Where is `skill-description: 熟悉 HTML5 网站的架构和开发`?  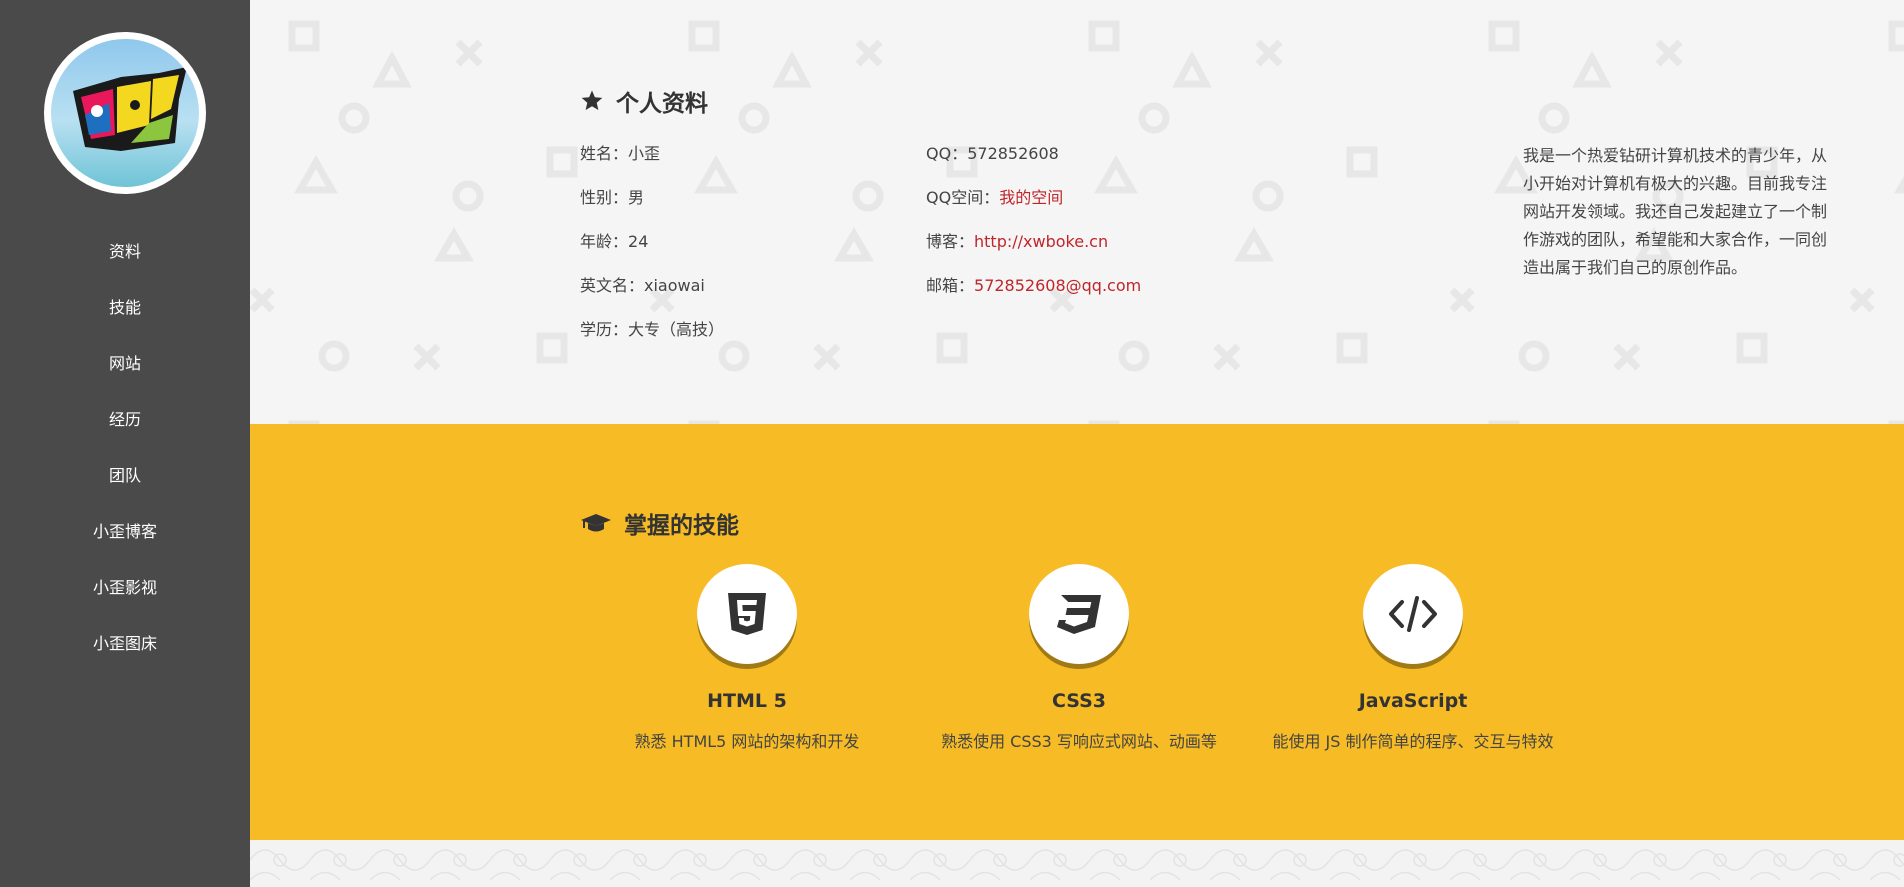 skill-description: 熟悉 HTML5 网站的架构和开发 is located at coordinates (747, 741).